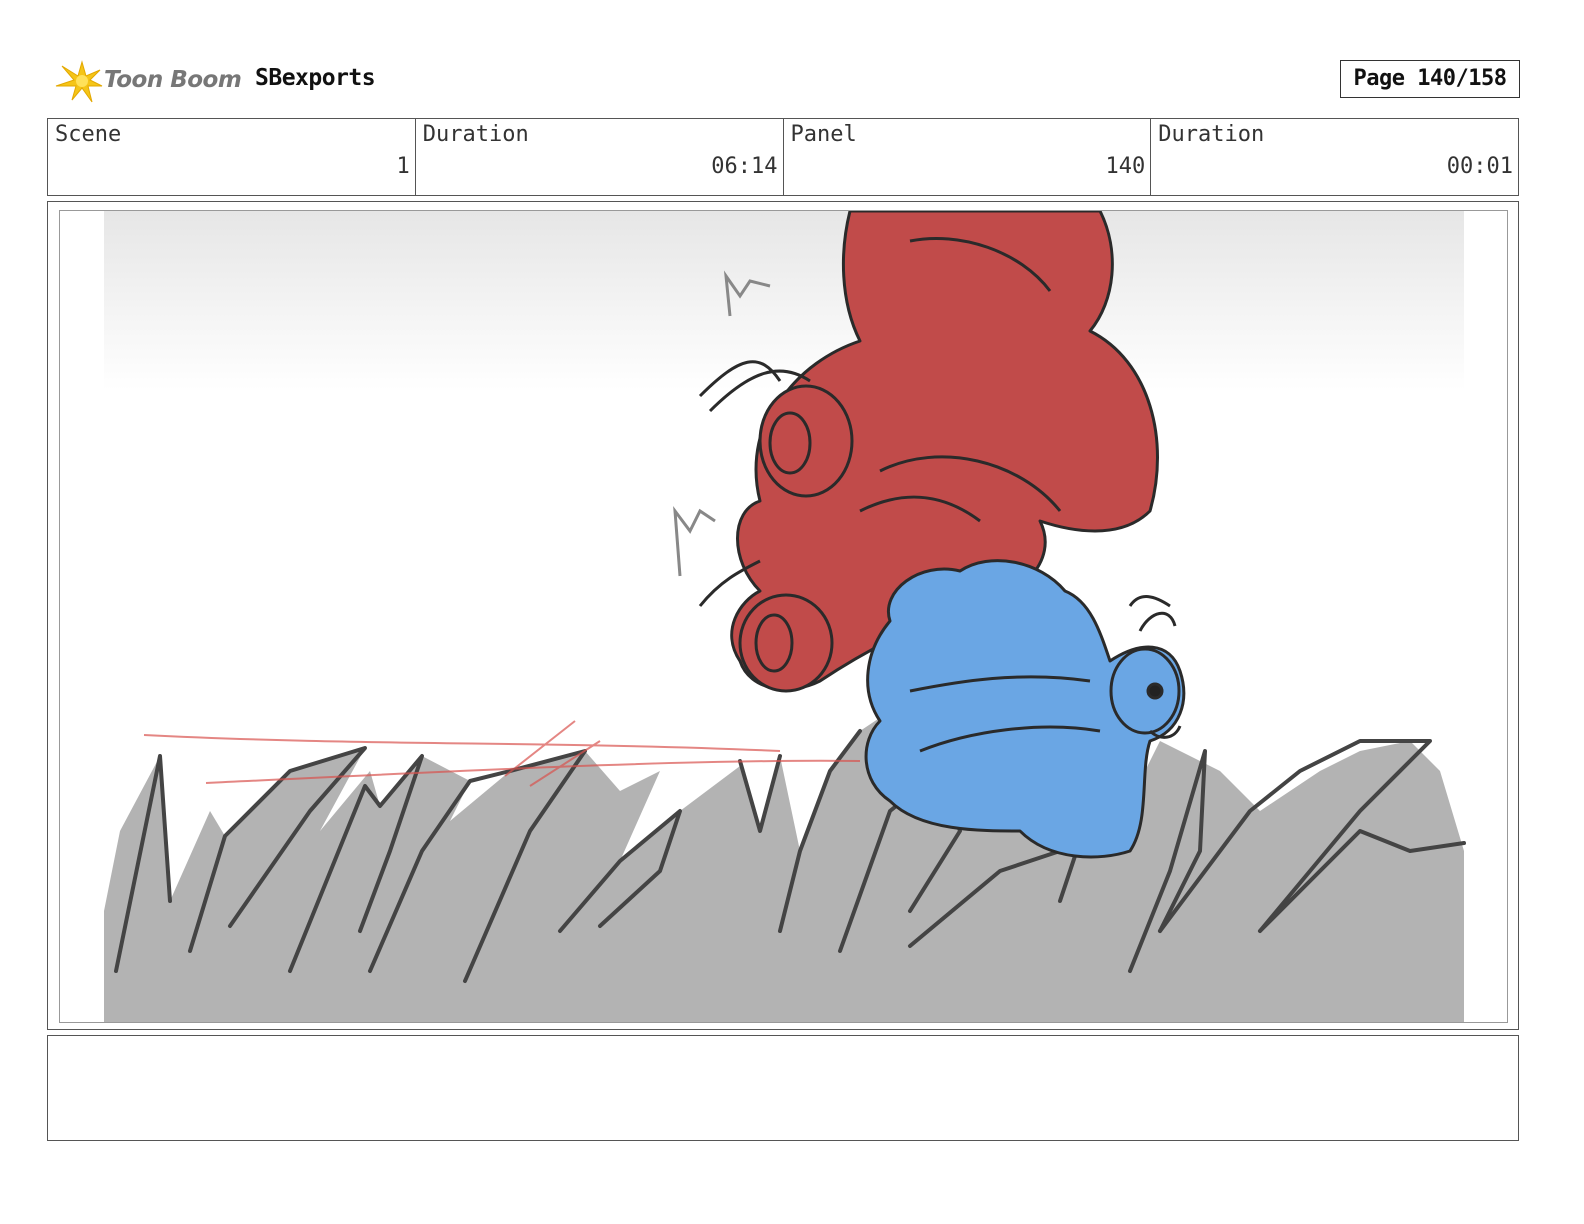 The image size is (1584, 1224). Describe the element at coordinates (475, 134) in the screenshot. I see `scene-duration-label: Duration` at that location.